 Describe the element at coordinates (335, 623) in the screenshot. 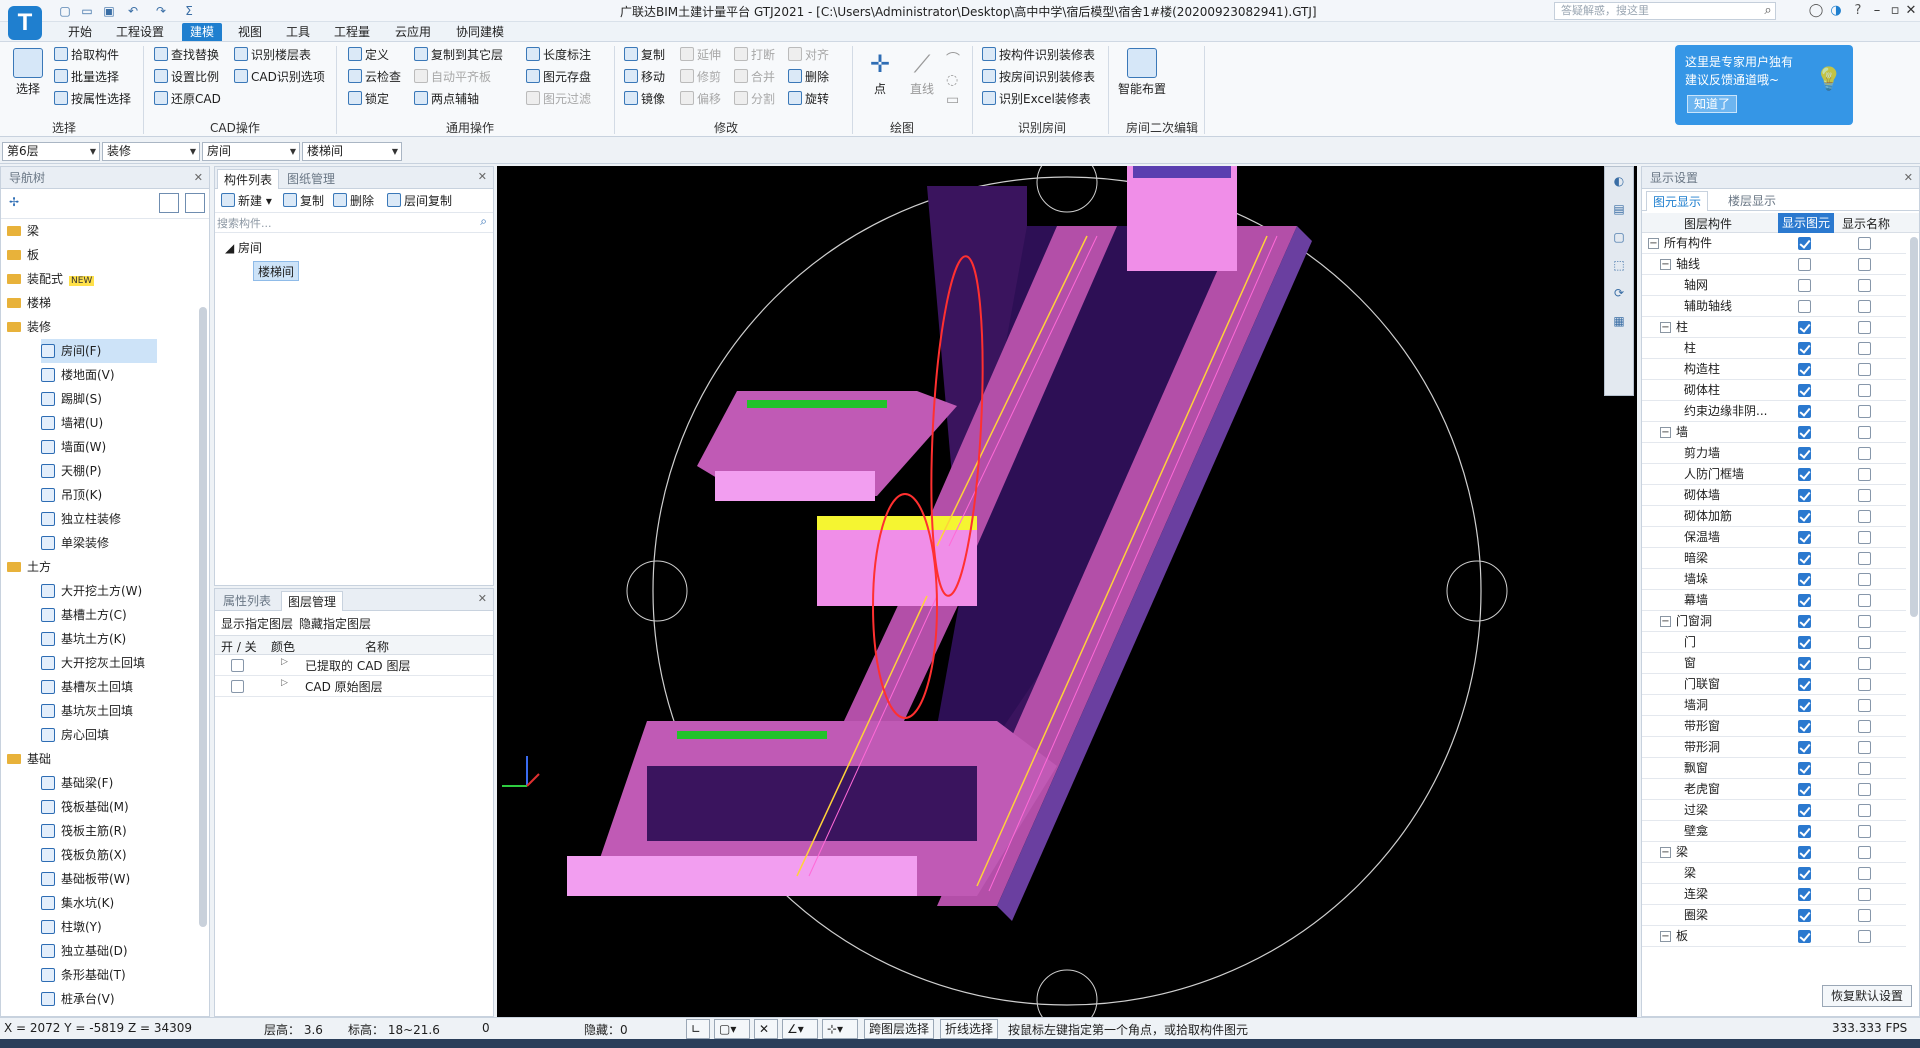

I see `hide-layer-button: 隐藏指定图层` at that location.